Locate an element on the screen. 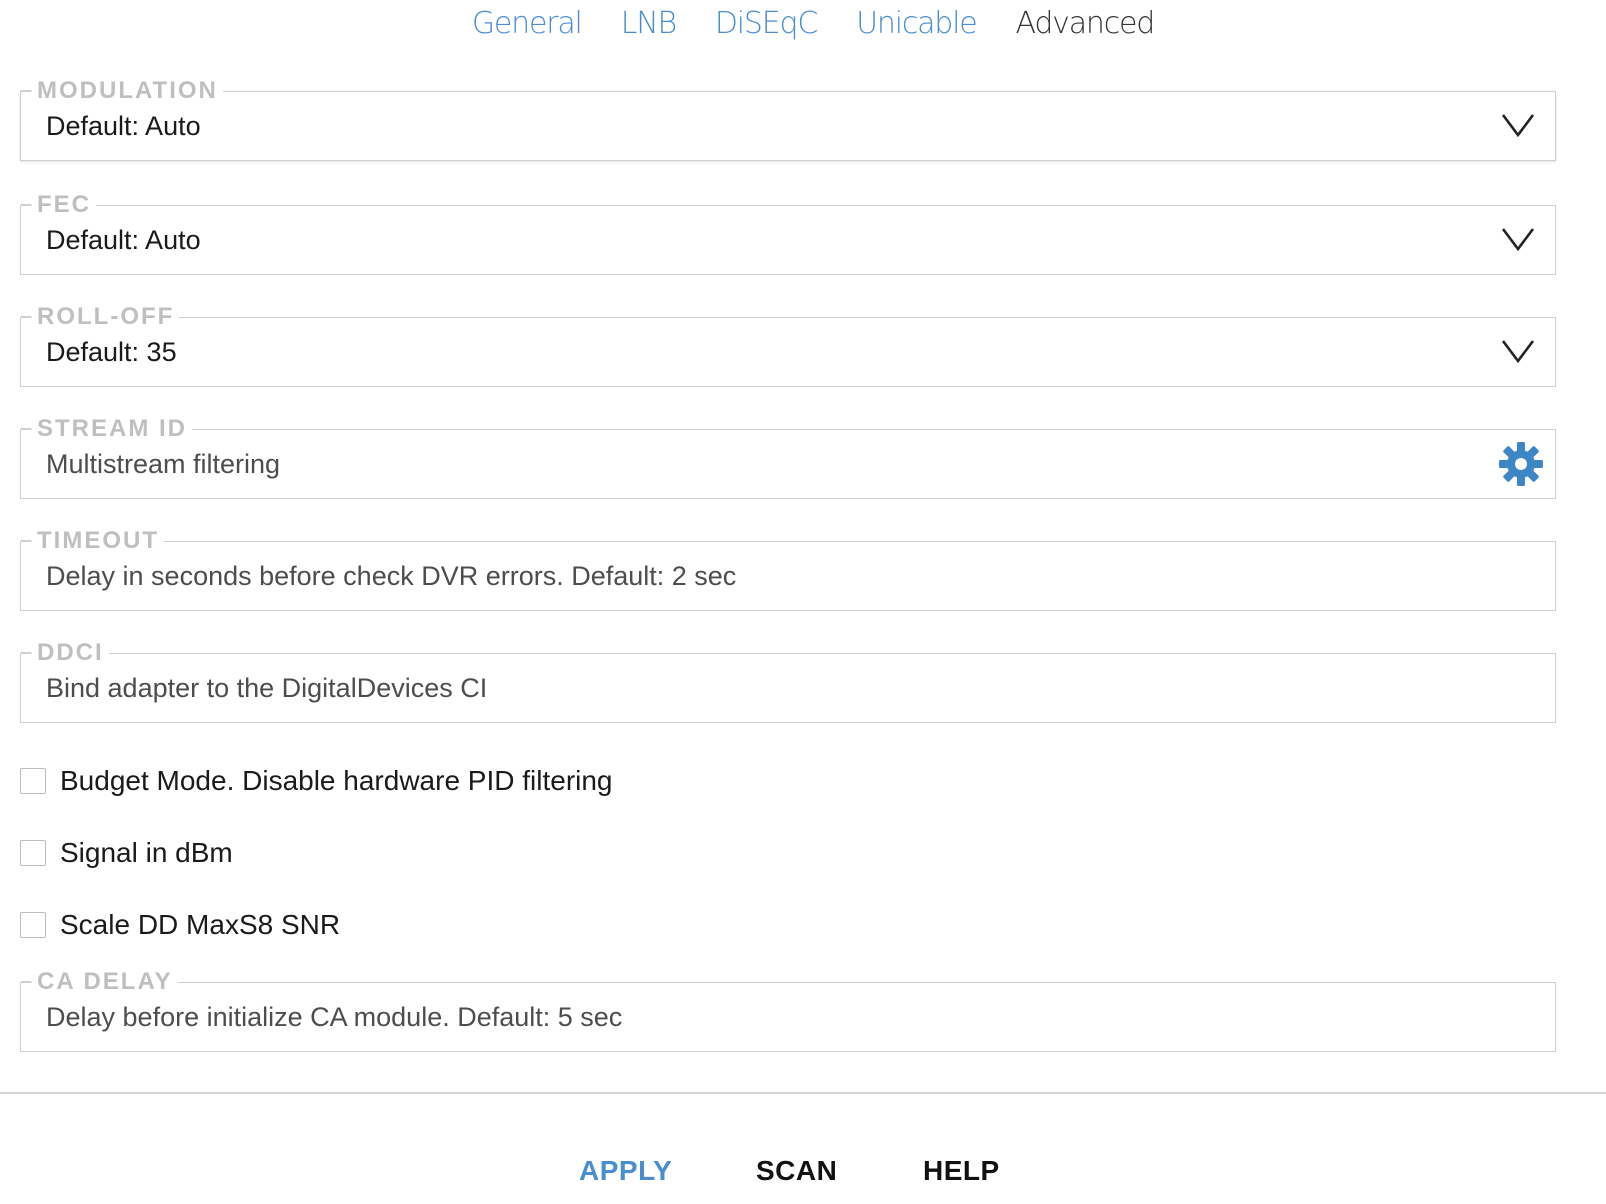 The height and width of the screenshot is (1204, 1606). scale-snr-checkbox is located at coordinates (33, 925).